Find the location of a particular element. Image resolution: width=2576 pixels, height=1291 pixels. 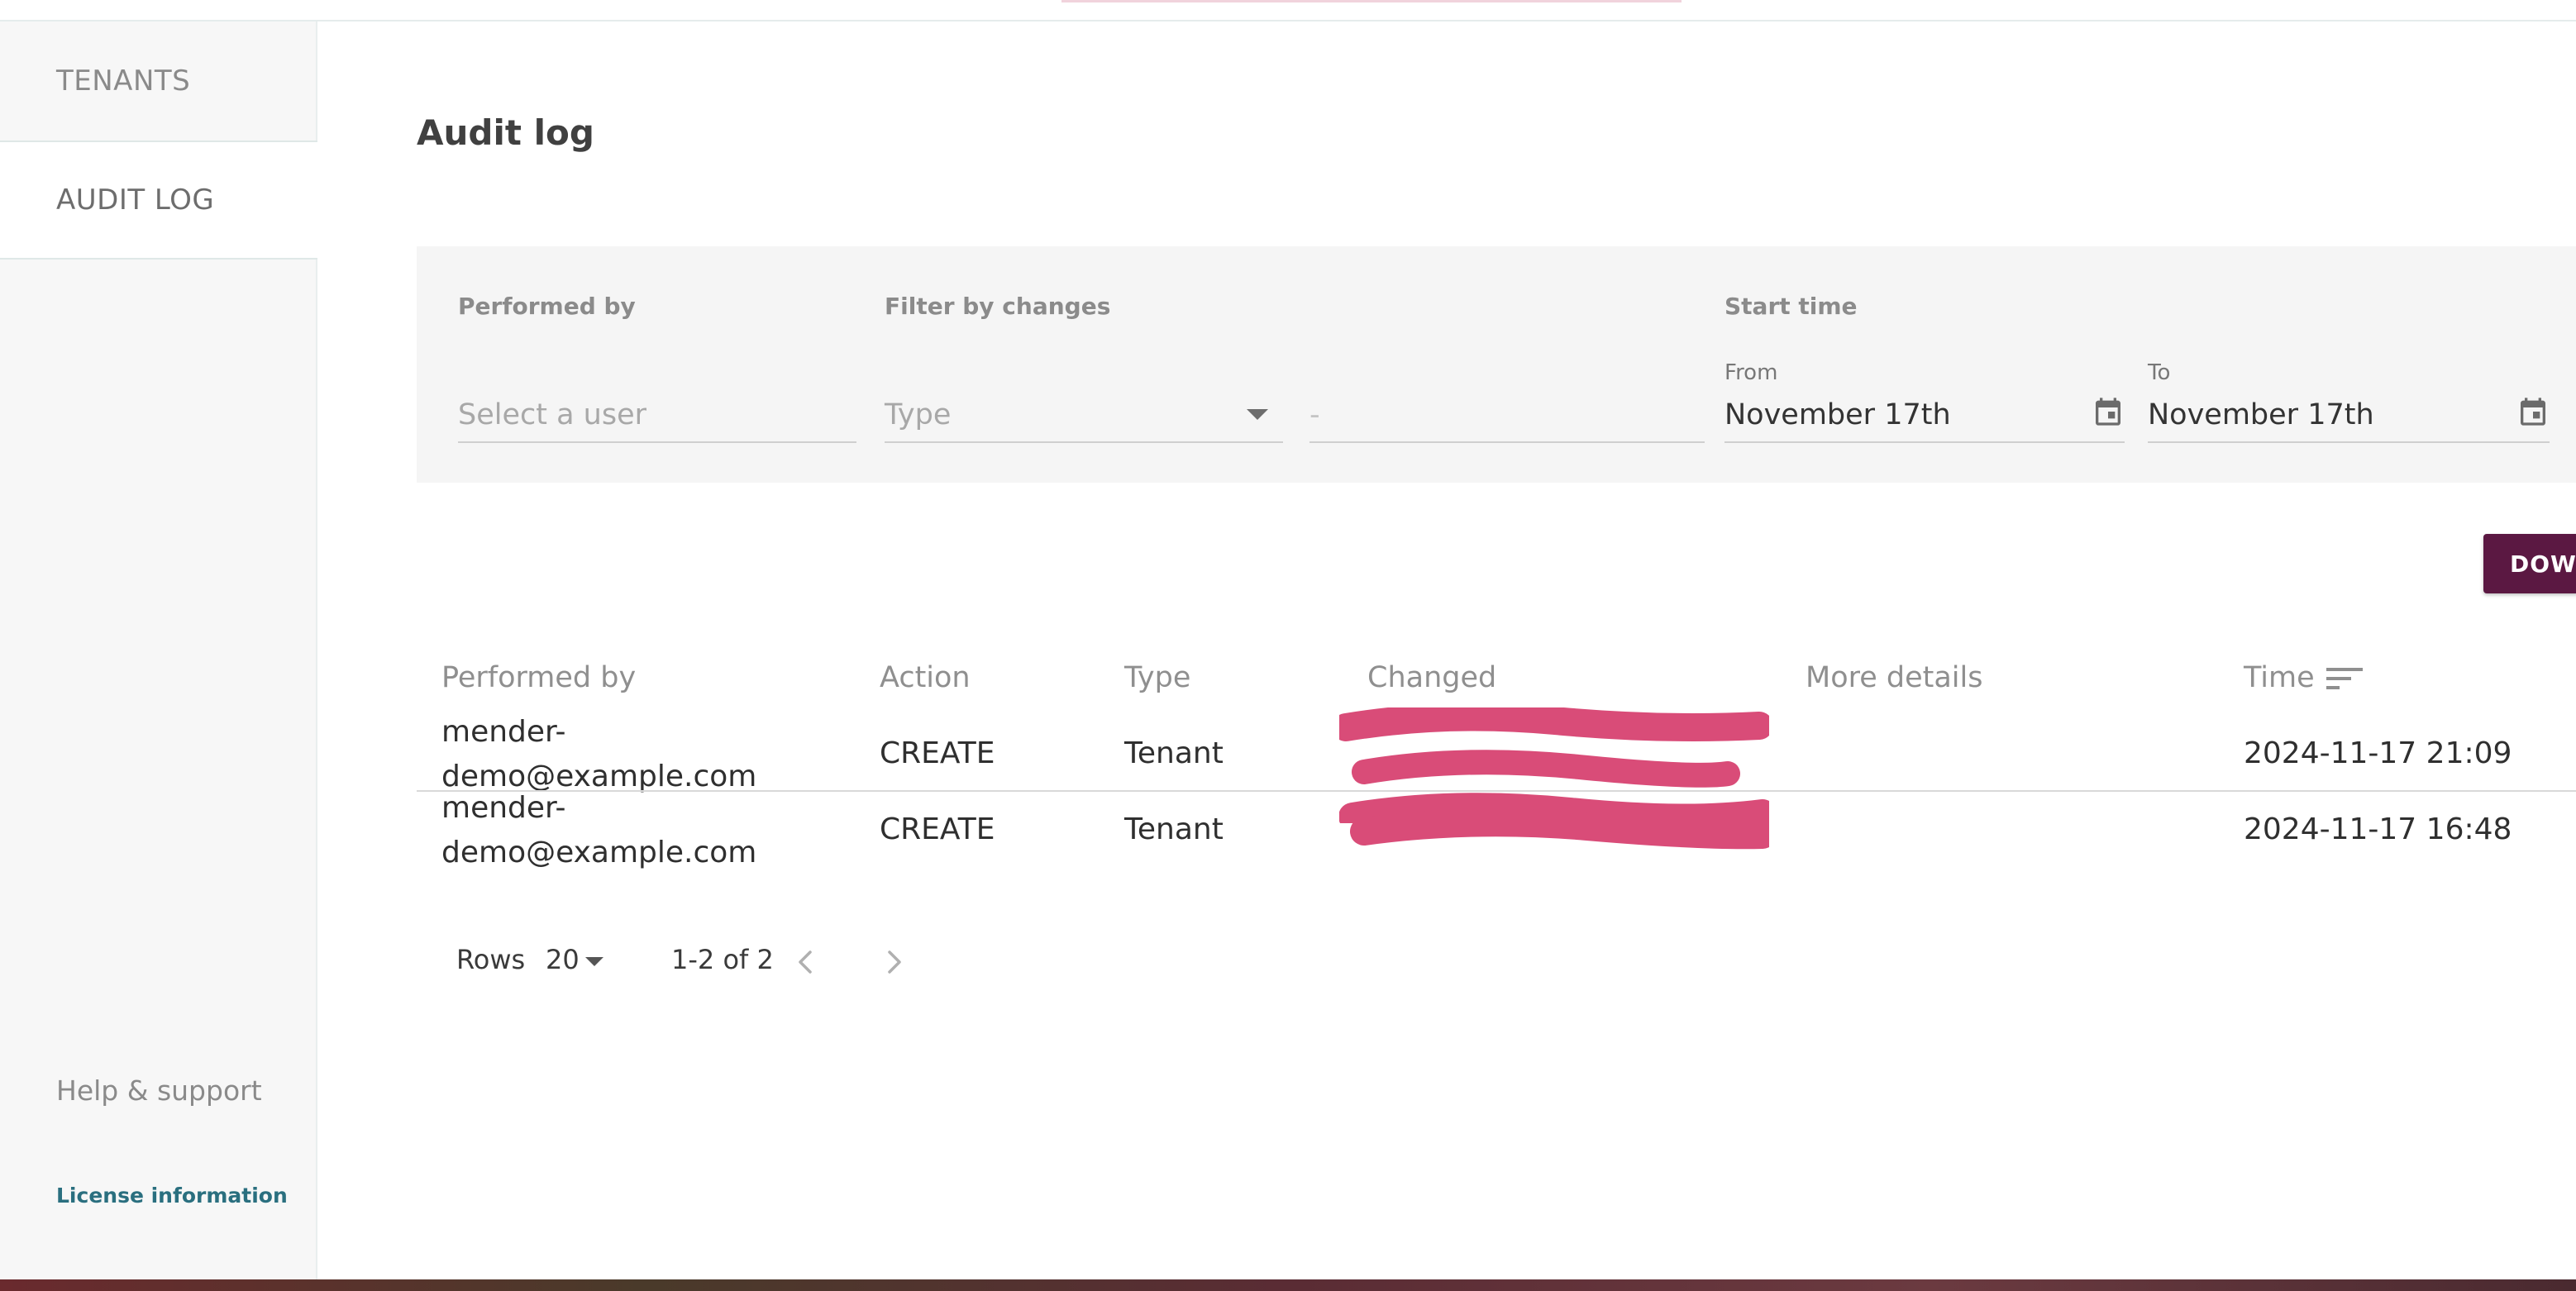

column-header-time: Time is located at coordinates (2279, 677).